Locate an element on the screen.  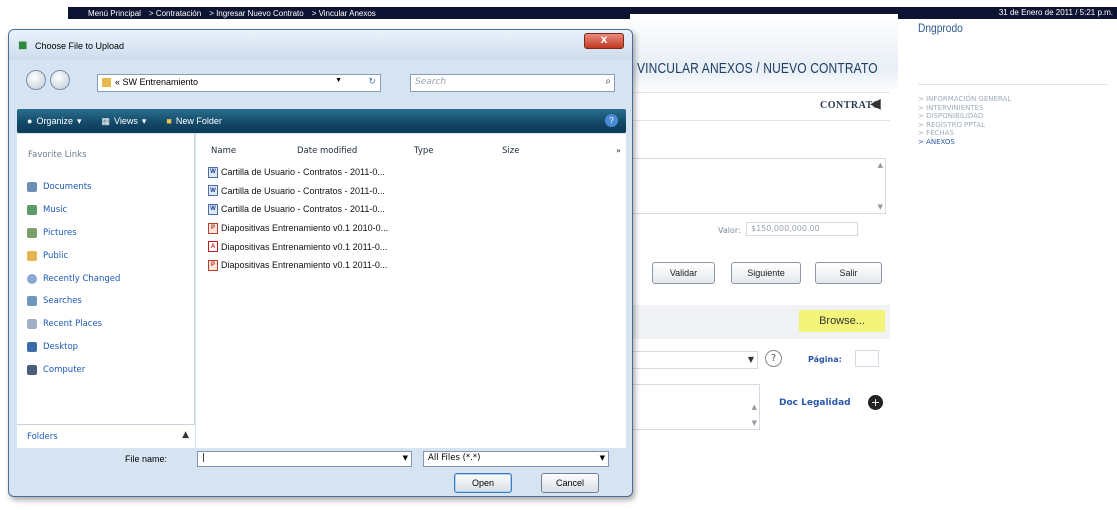
desktop-icon is located at coordinates (32, 346).